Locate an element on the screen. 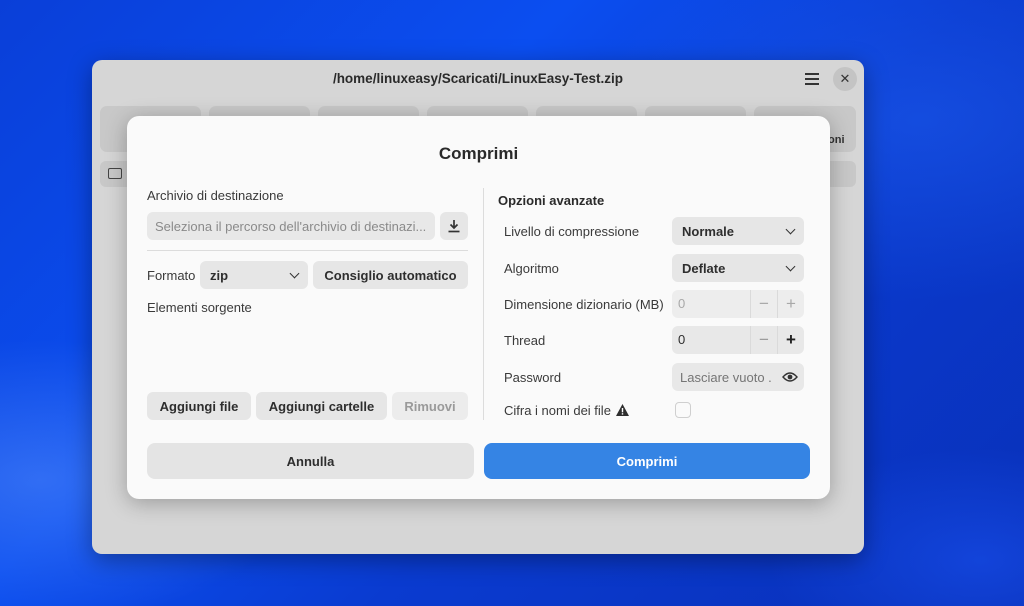 This screenshot has height=606, width=1024. password-field is located at coordinates (738, 377).